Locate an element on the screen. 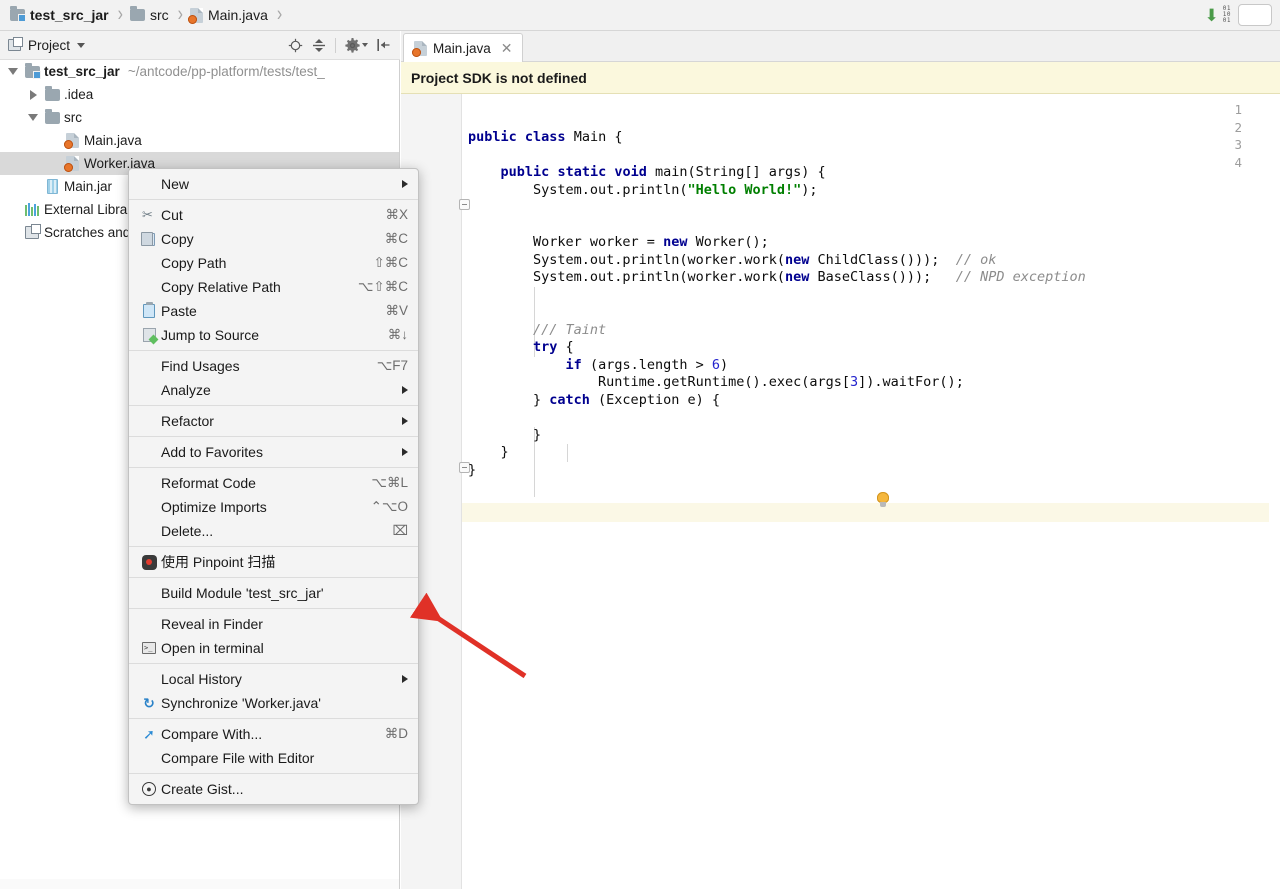 Image resolution: width=1280 pixels, height=889 pixels. menu-item-copy: Copy ⌘C is located at coordinates (273, 239).